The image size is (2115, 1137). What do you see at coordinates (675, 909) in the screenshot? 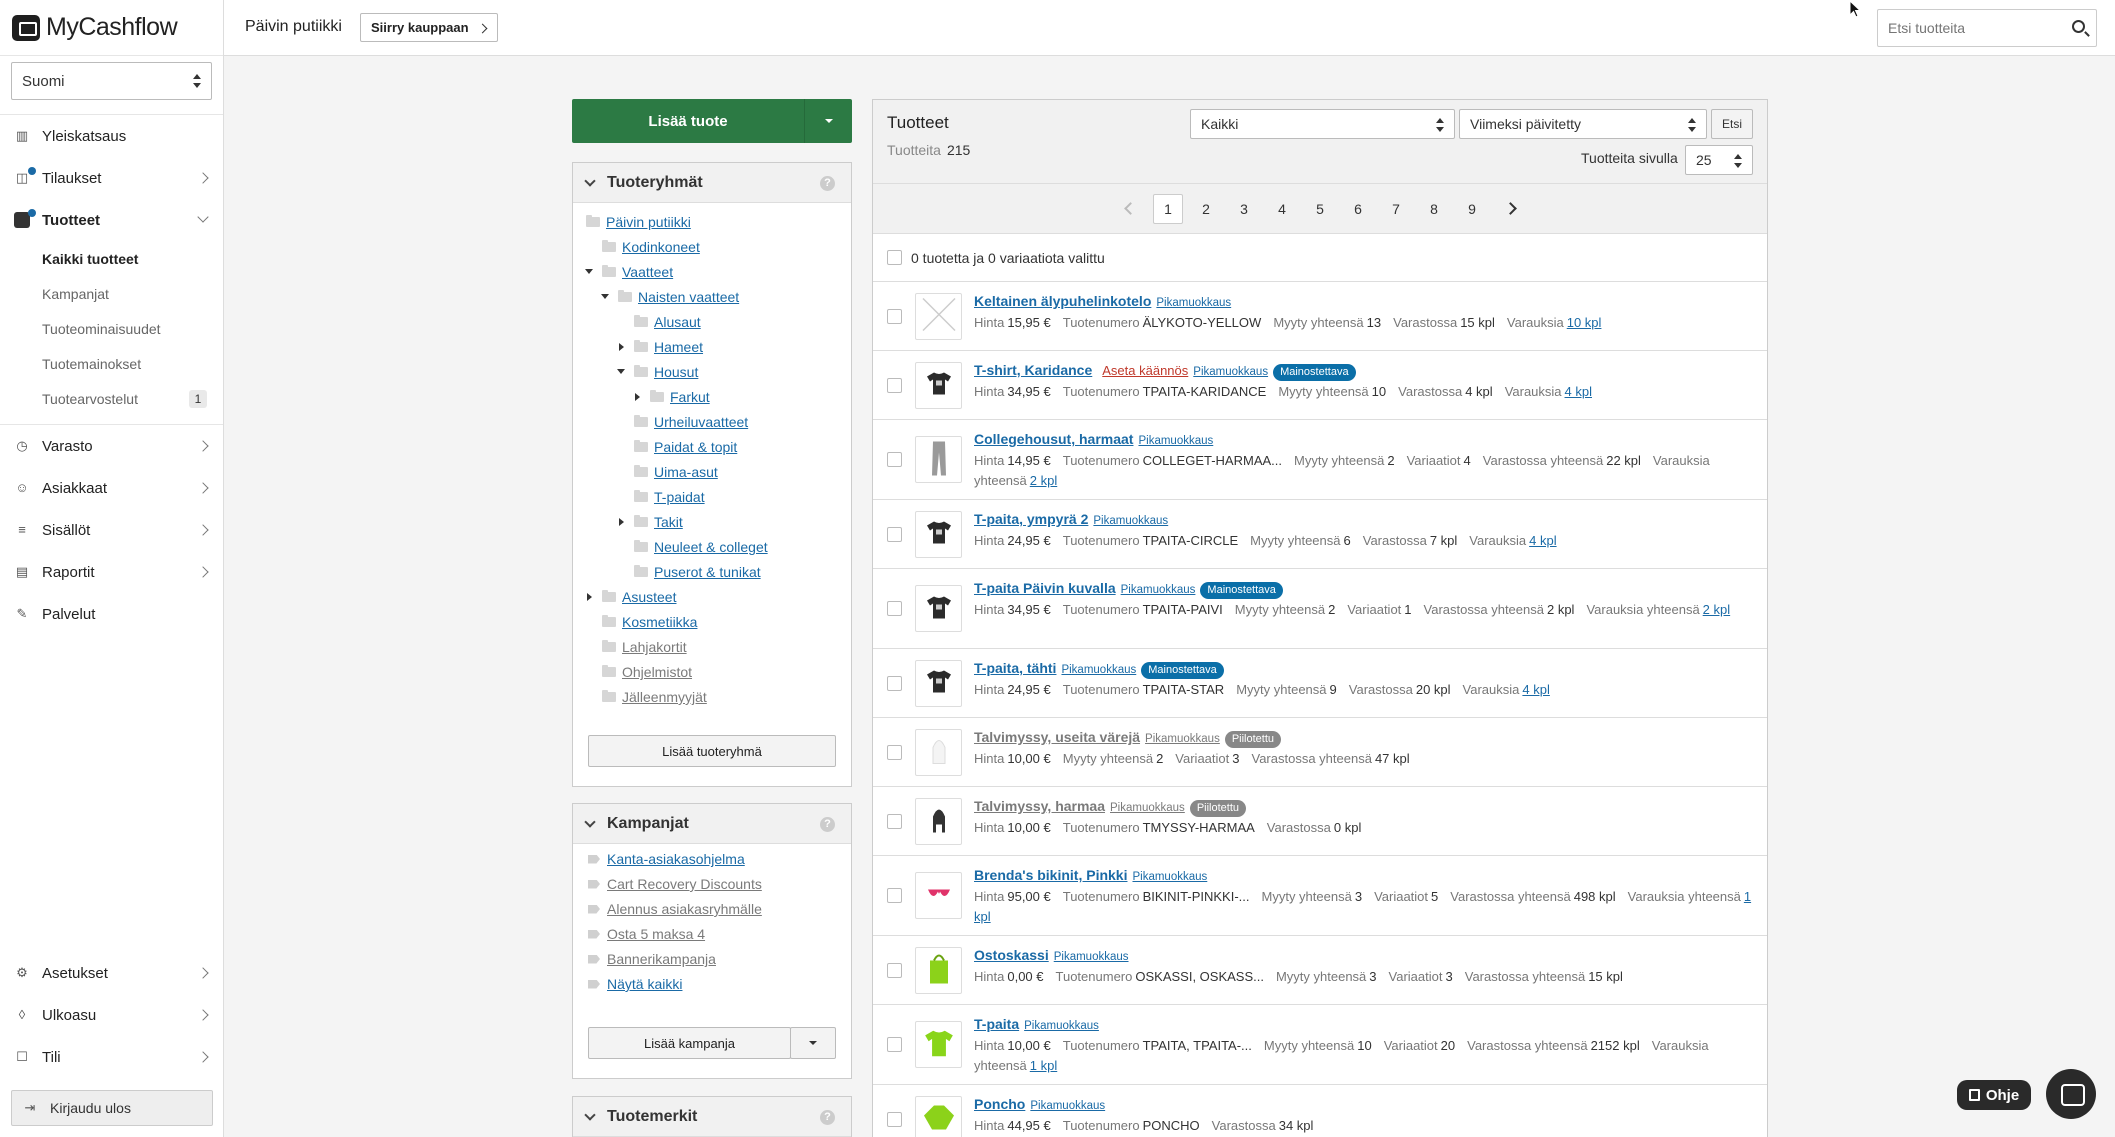
I see `campaign-item: Alennus asiakasryhmälle` at bounding box center [675, 909].